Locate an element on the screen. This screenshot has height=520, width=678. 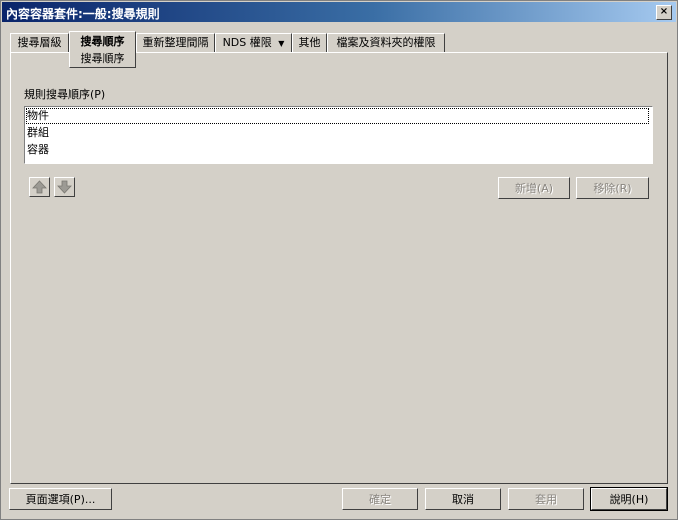
window-title: 內容容器套件:一般:搜尋規則 is located at coordinates (83, 14).